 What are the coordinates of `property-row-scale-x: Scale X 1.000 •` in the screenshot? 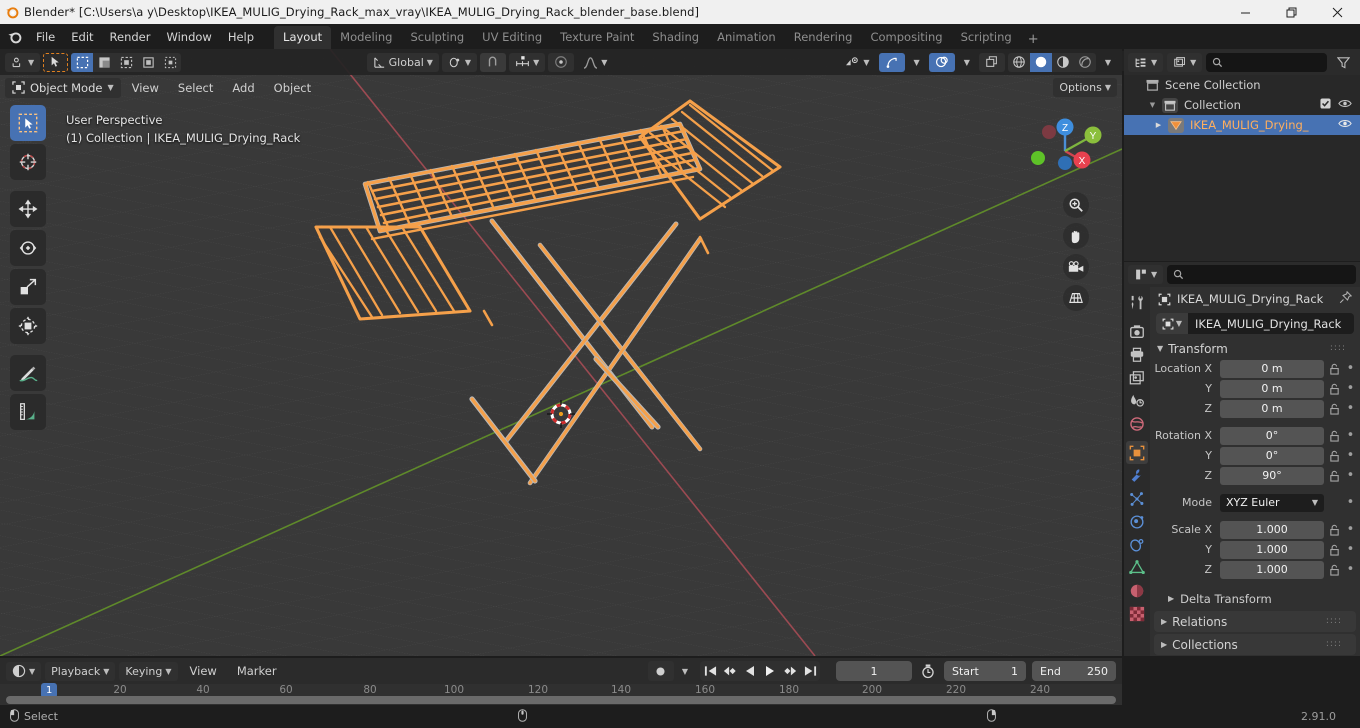 It's located at (1255, 529).